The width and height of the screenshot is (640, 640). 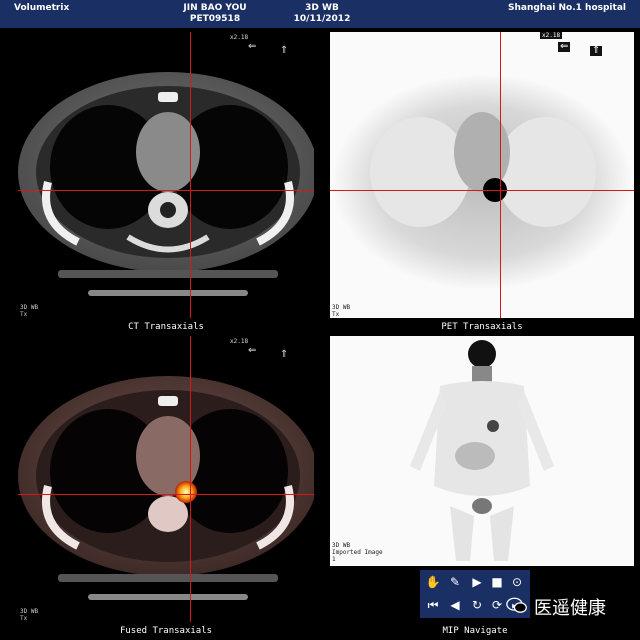 I want to click on step-back-icon: ⏮, so click(x=433, y=605).